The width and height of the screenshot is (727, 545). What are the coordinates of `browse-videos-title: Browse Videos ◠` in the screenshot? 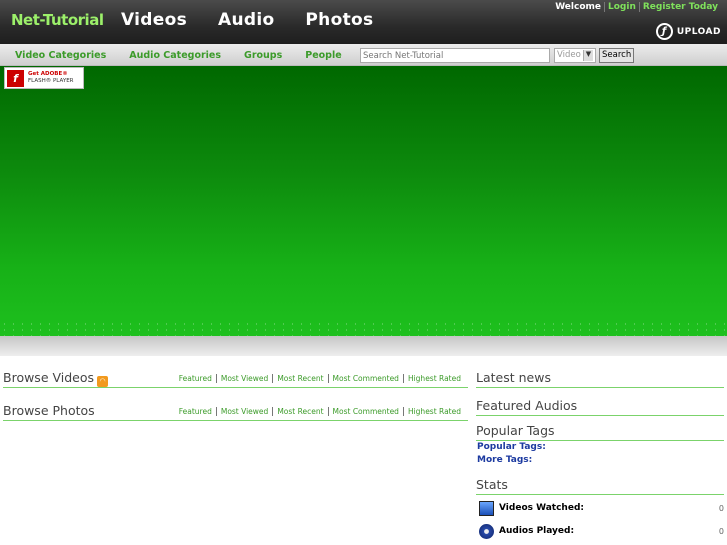 It's located at (56, 378).